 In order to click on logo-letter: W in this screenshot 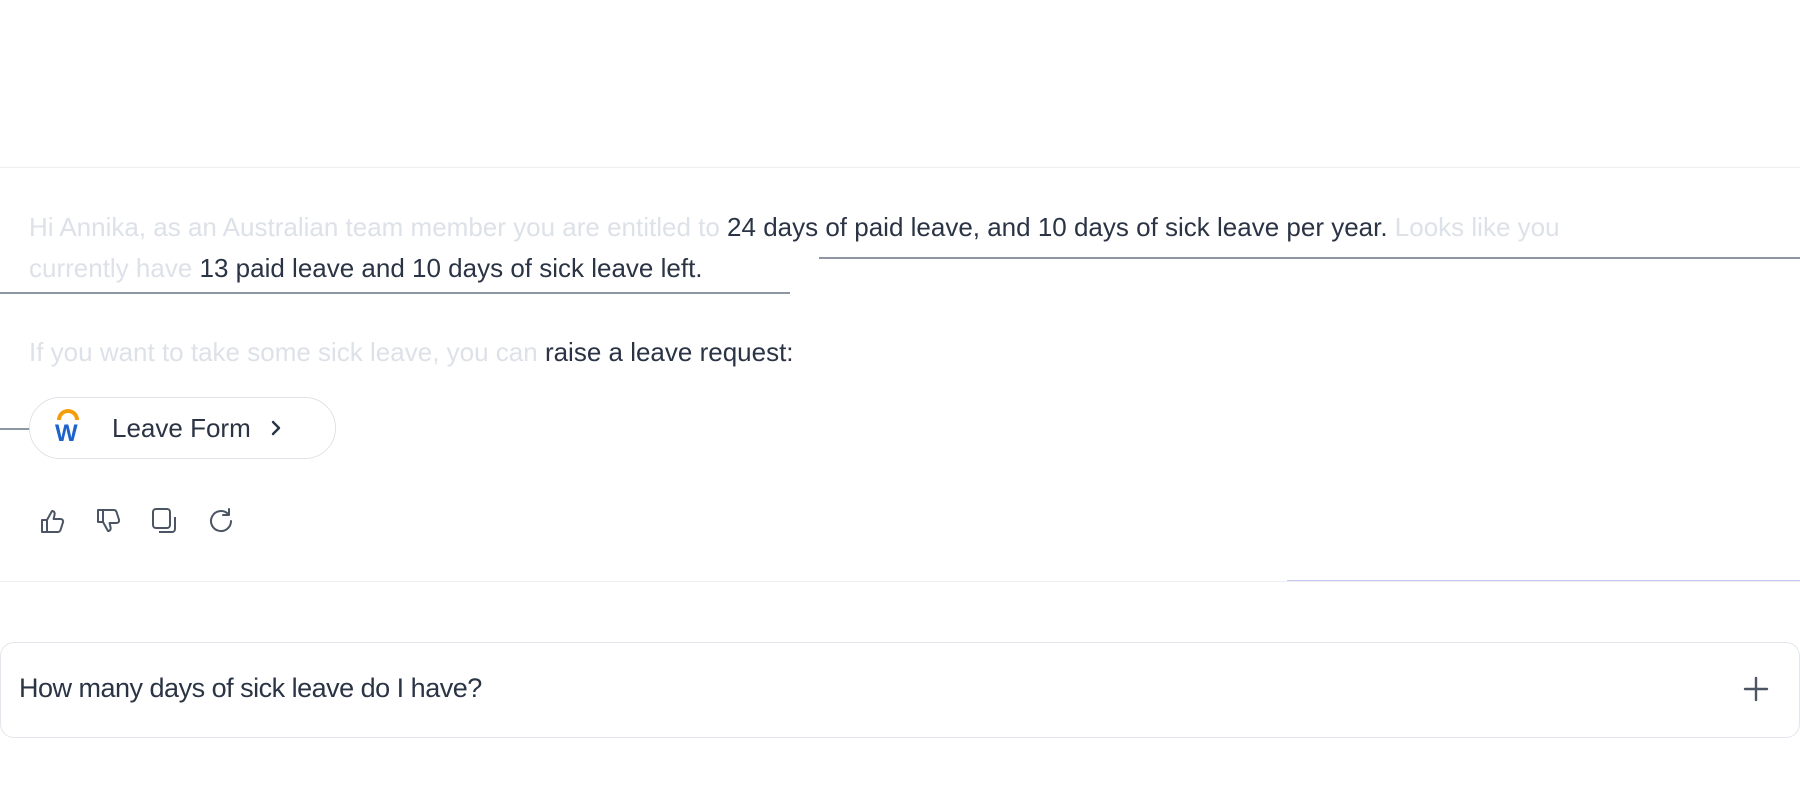, I will do `click(66, 433)`.